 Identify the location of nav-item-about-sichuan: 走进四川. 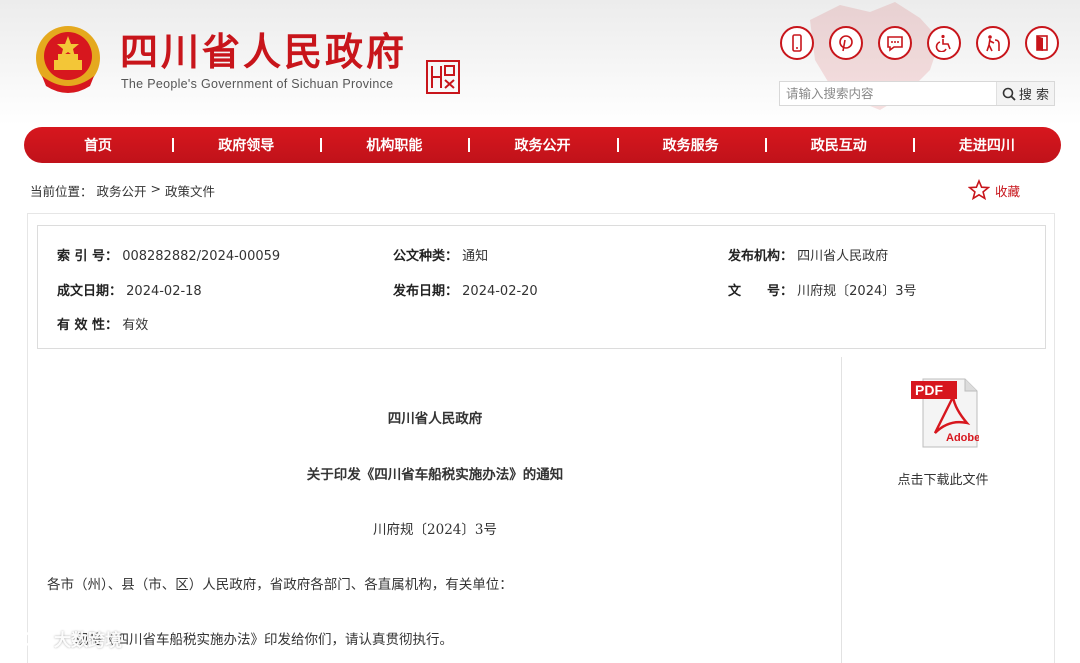
(986, 145).